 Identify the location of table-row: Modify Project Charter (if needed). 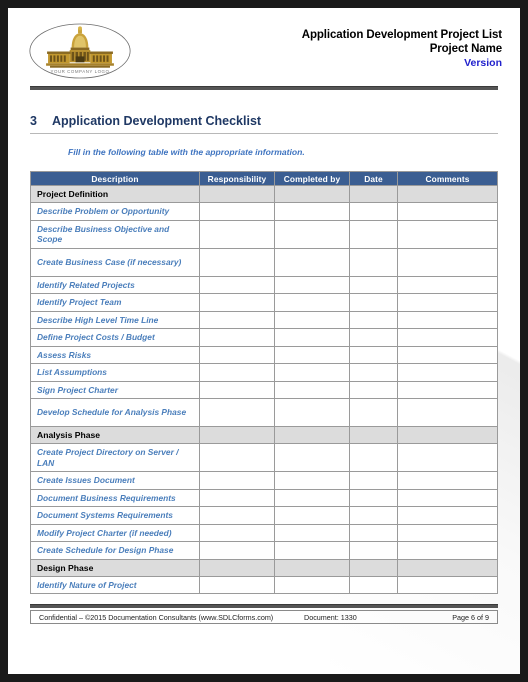
(264, 532).